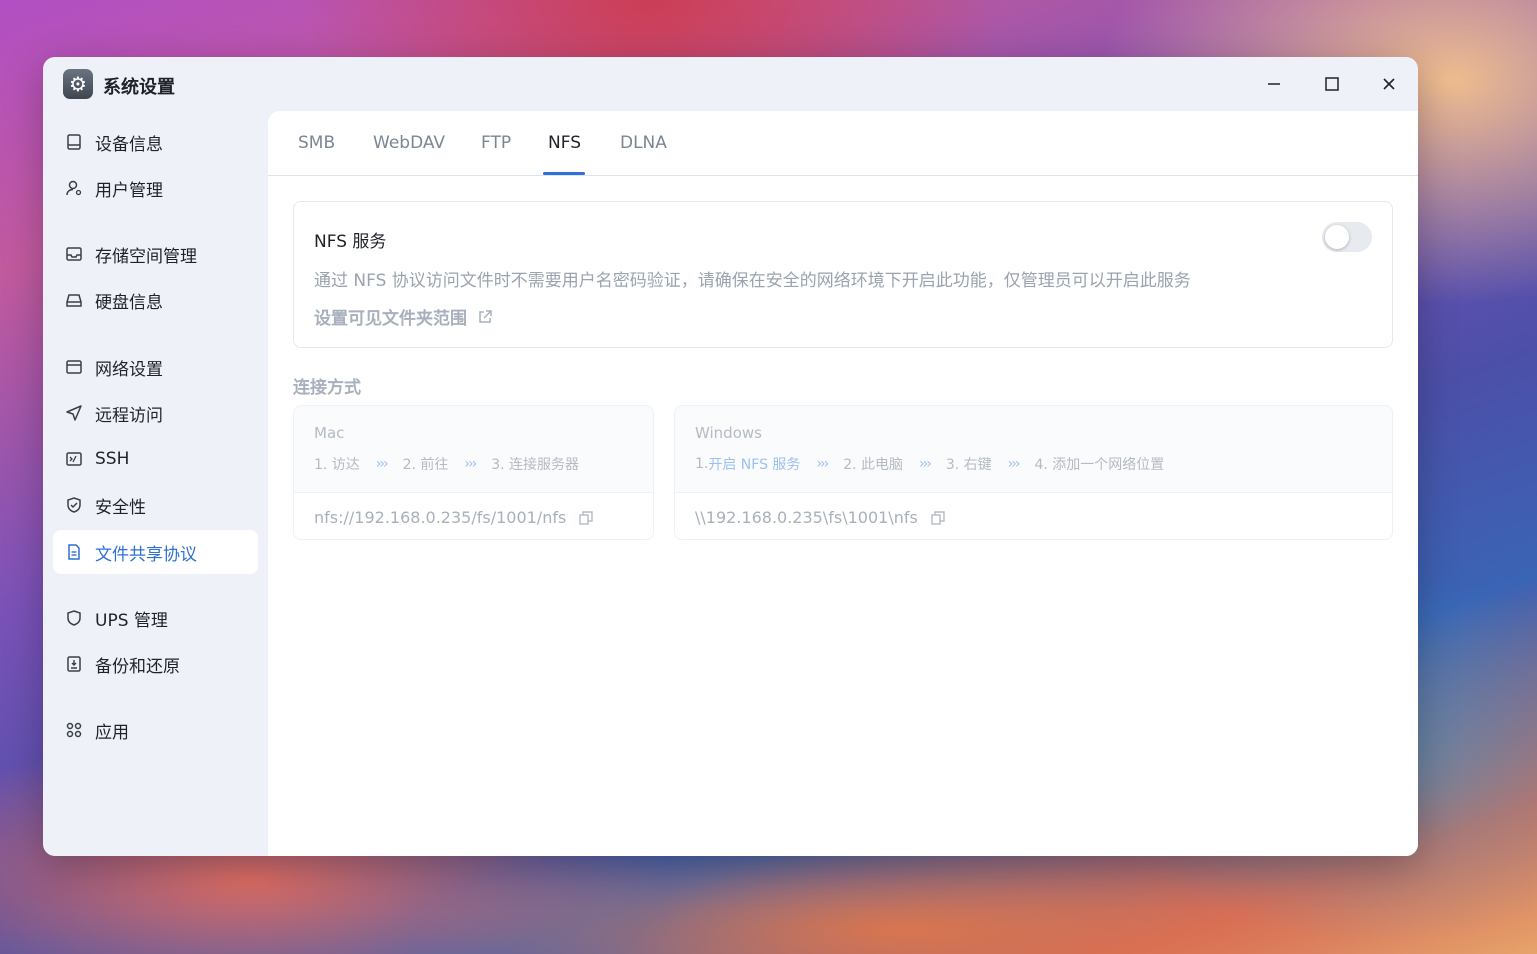 The height and width of the screenshot is (954, 1537). I want to click on sidebar-item-network: 网络设置, so click(155, 367).